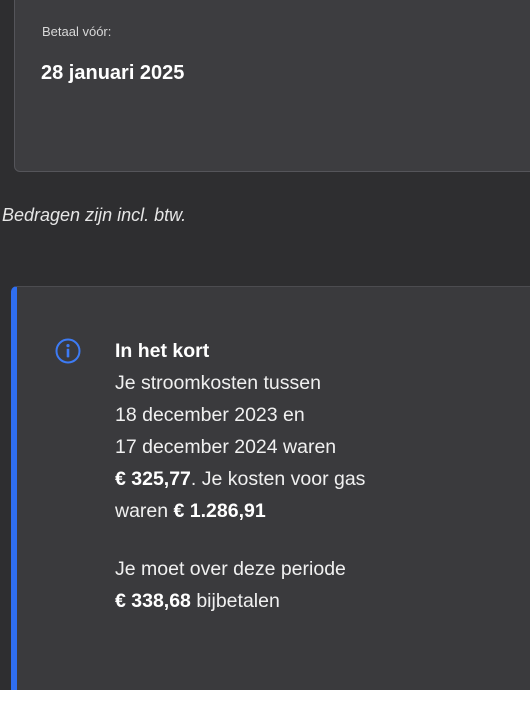 The height and width of the screenshot is (705, 530). What do you see at coordinates (210, 415) in the screenshot?
I see `summary-line-2: 18 december 2023 en` at bounding box center [210, 415].